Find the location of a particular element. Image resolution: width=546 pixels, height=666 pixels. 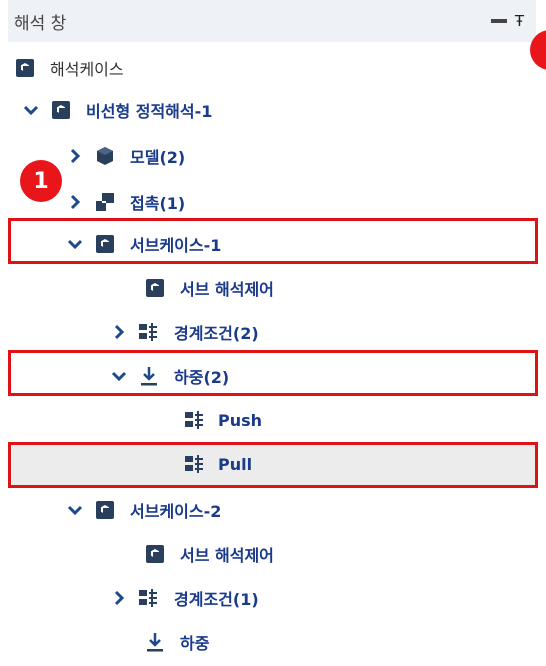

load-arrow-icon is located at coordinates (155, 642).